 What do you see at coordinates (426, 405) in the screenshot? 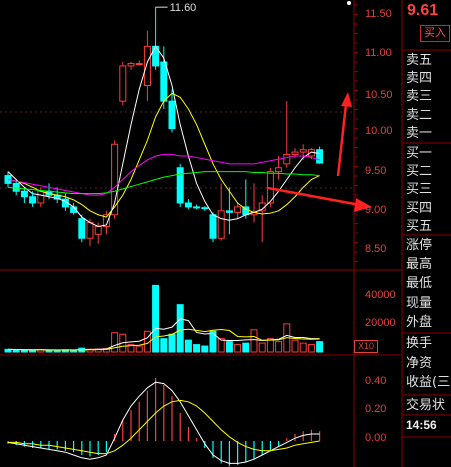
I see `trade-detail-0: 交易状` at bounding box center [426, 405].